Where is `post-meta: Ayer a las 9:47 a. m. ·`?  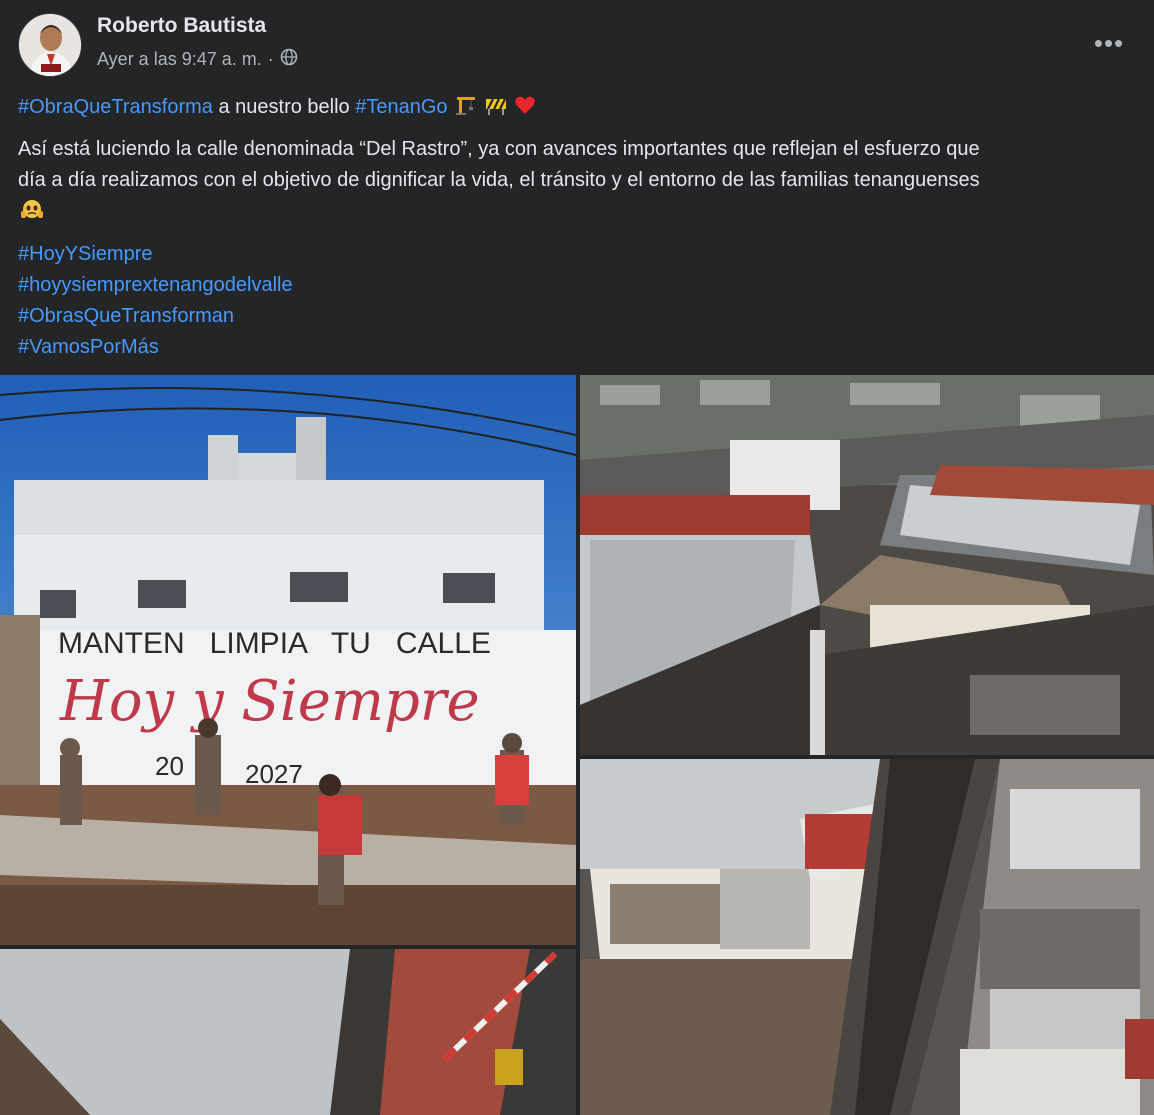 post-meta: Ayer a las 9:47 a. m. · is located at coordinates (197, 59).